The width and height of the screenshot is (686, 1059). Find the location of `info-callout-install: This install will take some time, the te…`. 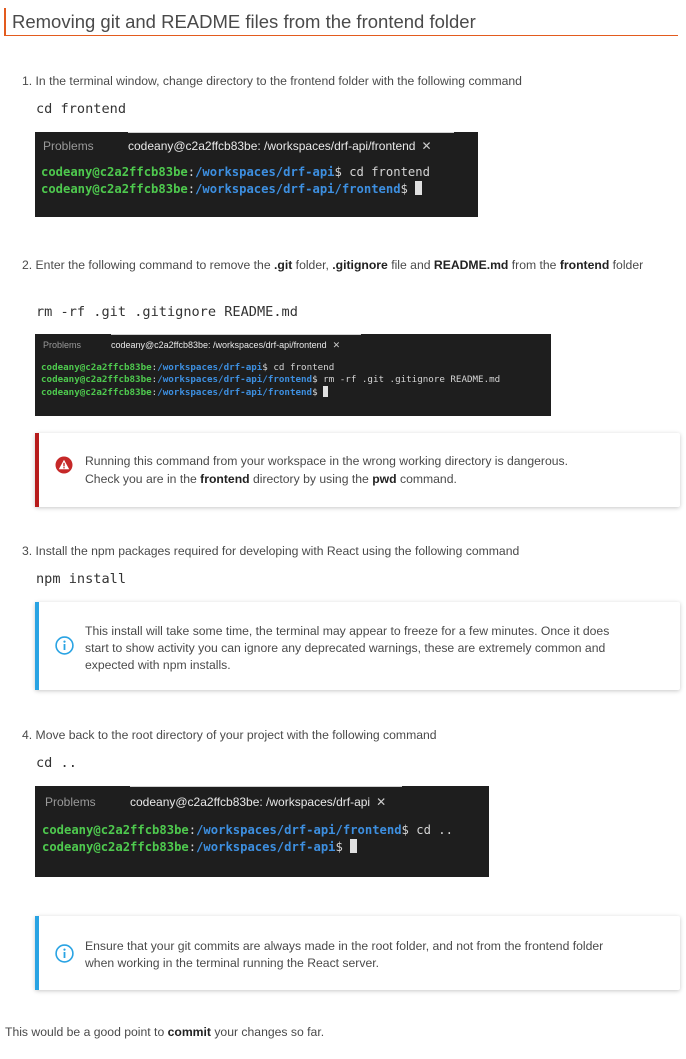

info-callout-install: This install will take some time, the te… is located at coordinates (357, 646).